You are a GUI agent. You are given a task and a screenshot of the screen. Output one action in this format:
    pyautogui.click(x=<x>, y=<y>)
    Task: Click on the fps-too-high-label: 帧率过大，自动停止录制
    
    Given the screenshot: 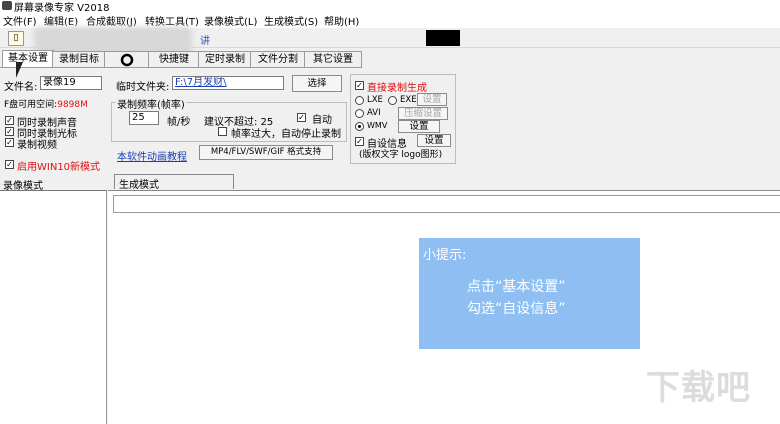 What is the action you would take?
    pyautogui.click(x=286, y=134)
    